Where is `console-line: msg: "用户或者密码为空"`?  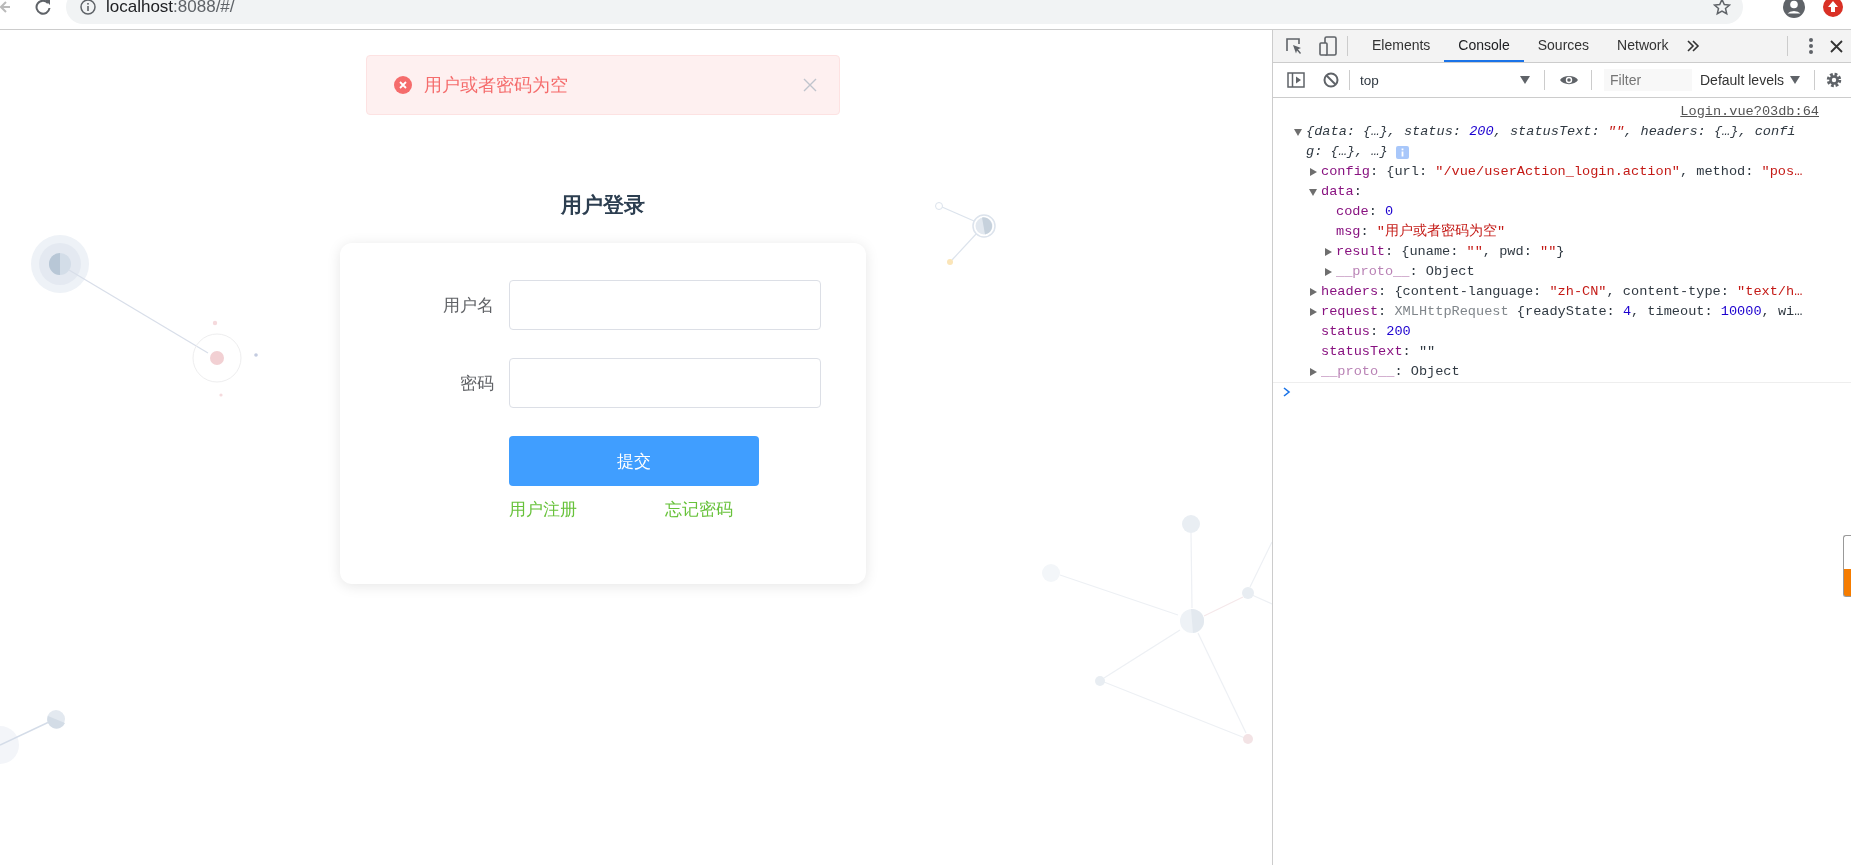
console-line: msg: "用户或者密码为空" is located at coordinates (1421, 231).